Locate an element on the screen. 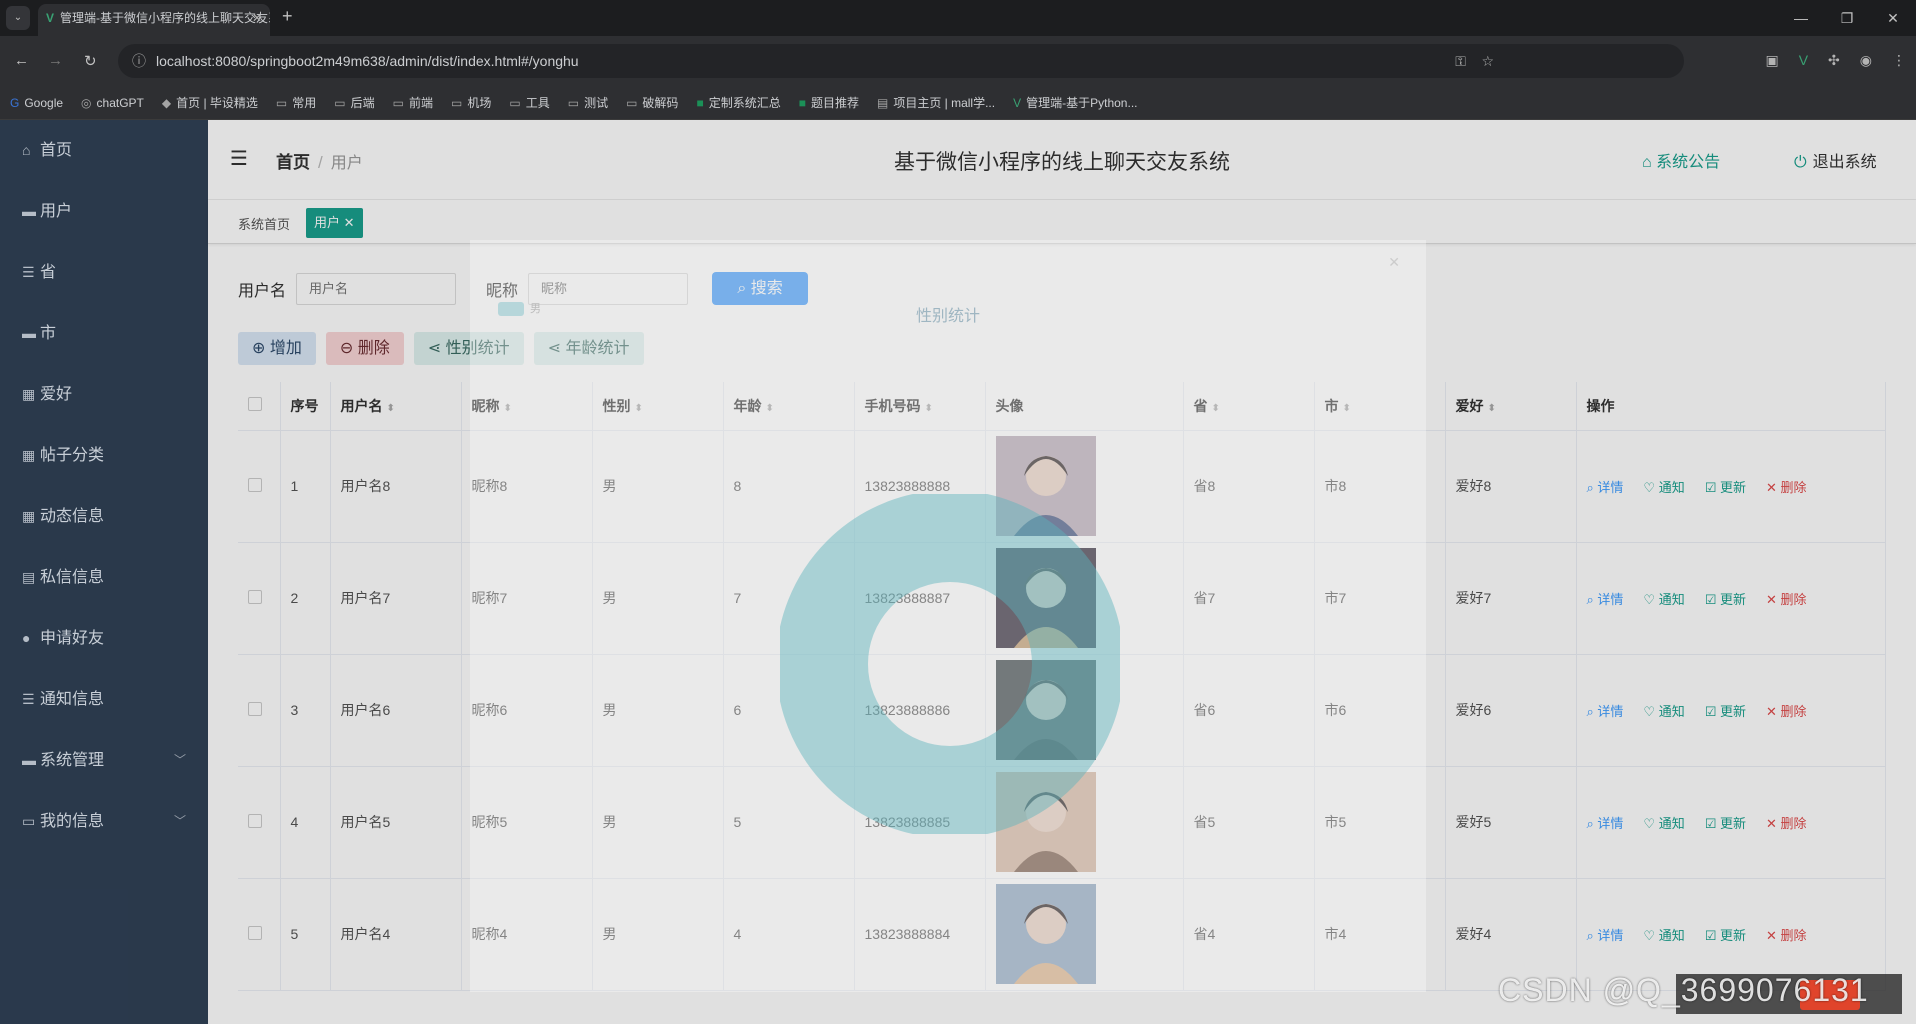 Image resolution: width=1916 pixels, height=1024 pixels. close-icon: ✕ is located at coordinates (349, 222).